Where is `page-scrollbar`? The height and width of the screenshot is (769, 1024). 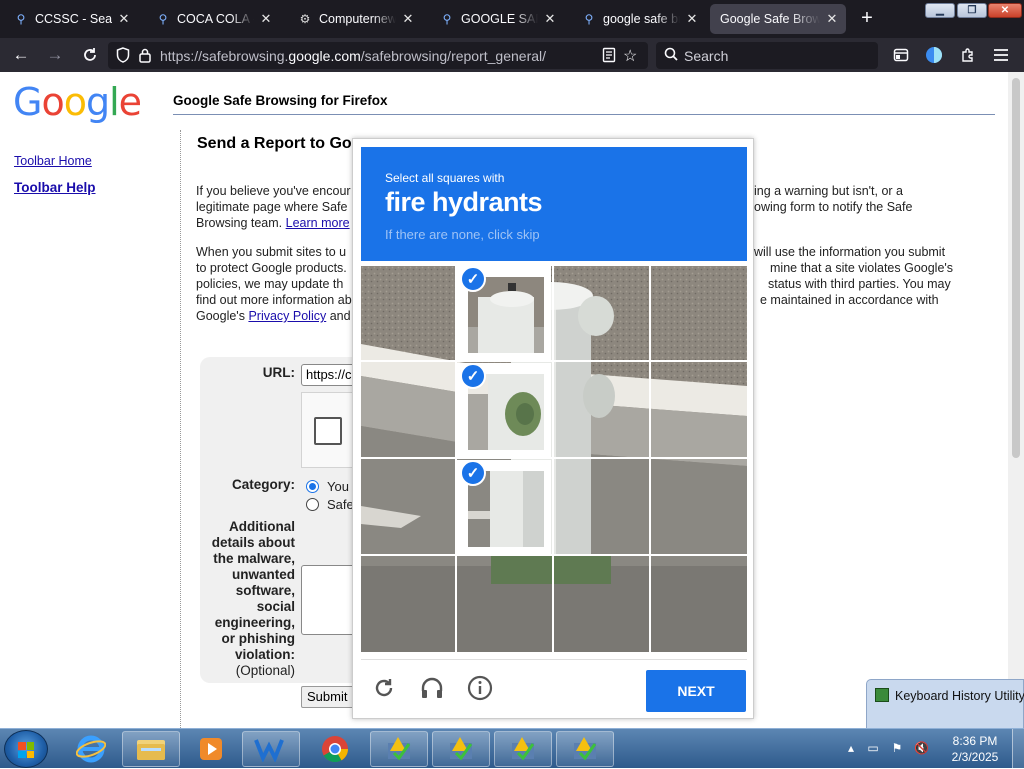 page-scrollbar is located at coordinates (1016, 400).